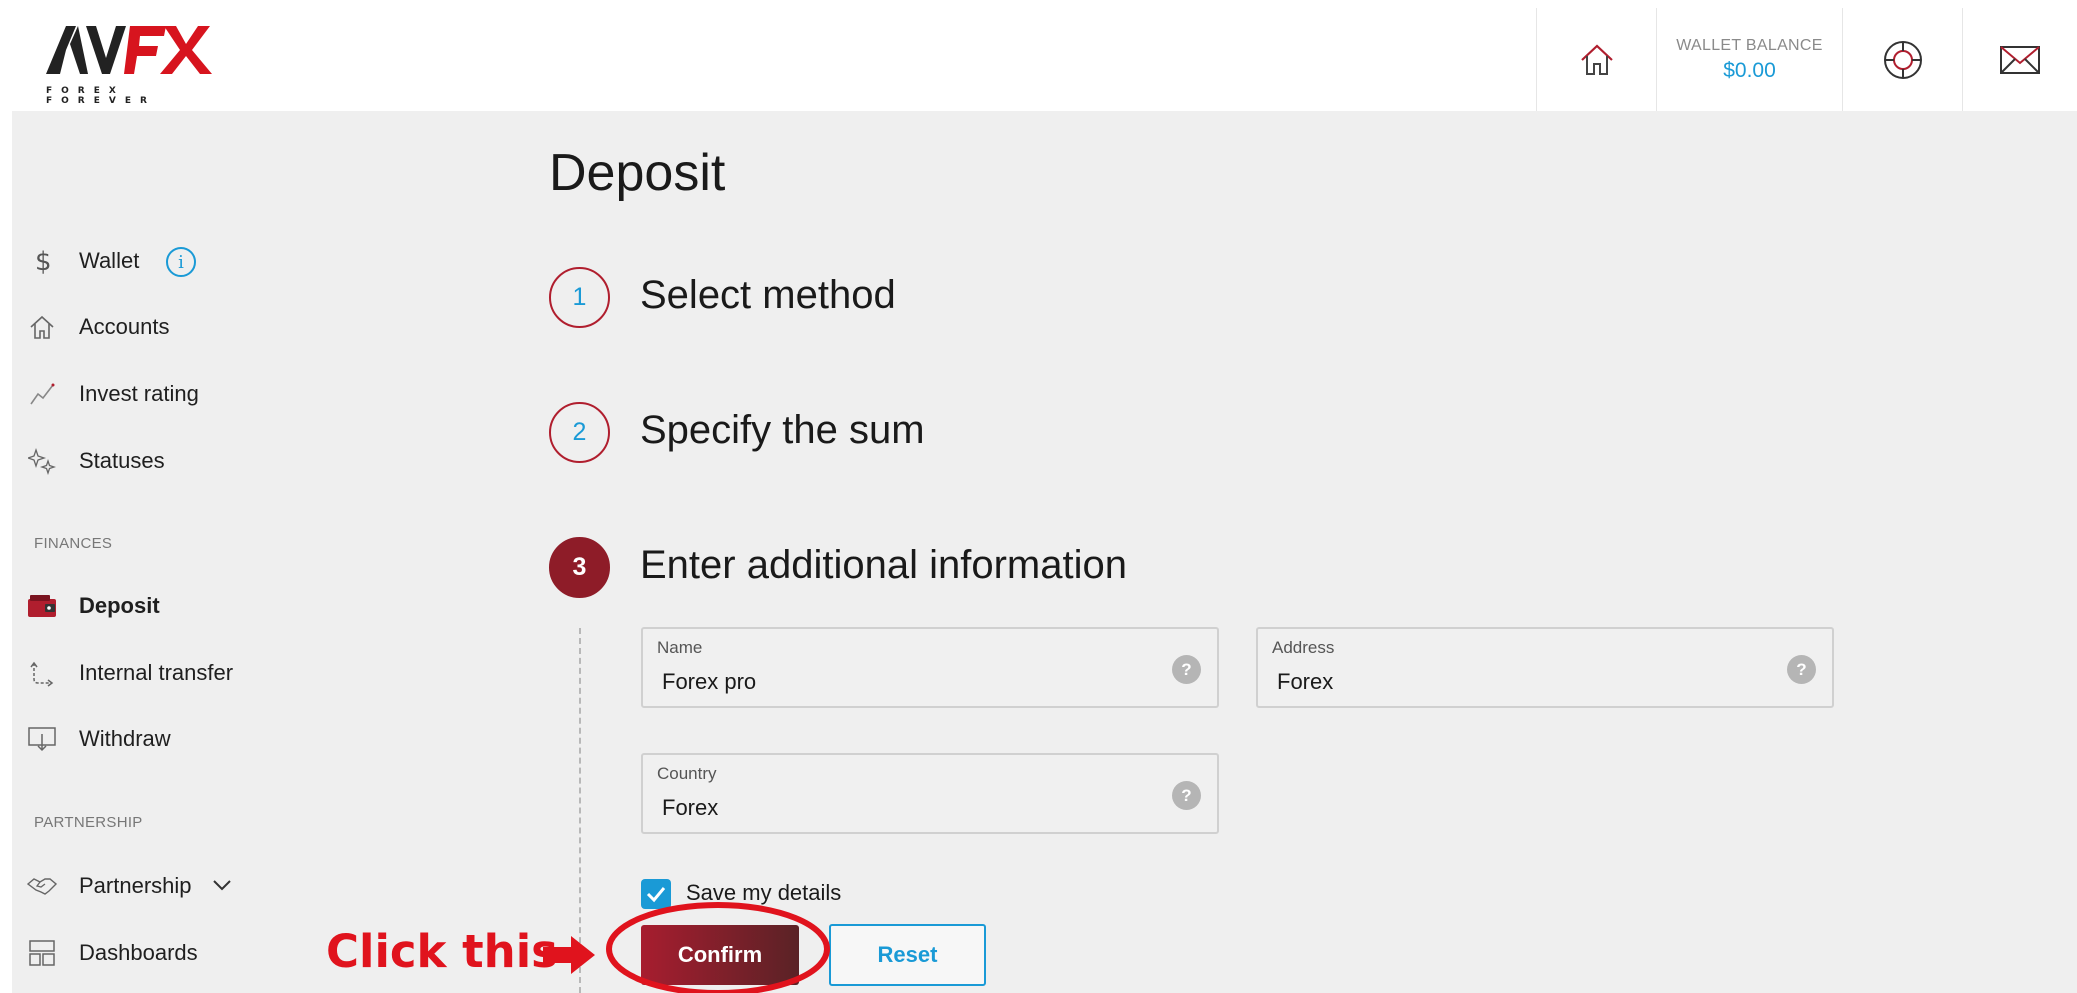  Describe the element at coordinates (892, 808) in the screenshot. I see `country-input` at that location.